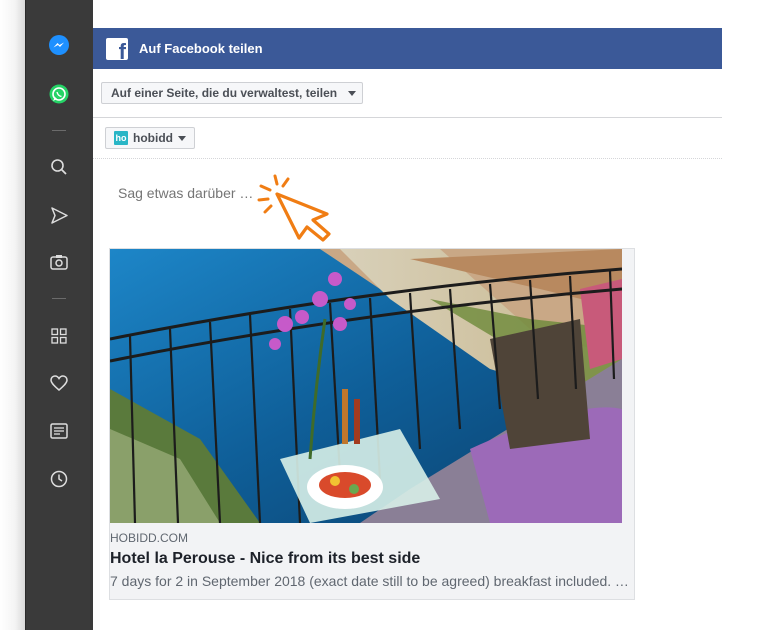 The image size is (770, 630). What do you see at coordinates (59, 94) in the screenshot?
I see `whatsapp-icon` at bounding box center [59, 94].